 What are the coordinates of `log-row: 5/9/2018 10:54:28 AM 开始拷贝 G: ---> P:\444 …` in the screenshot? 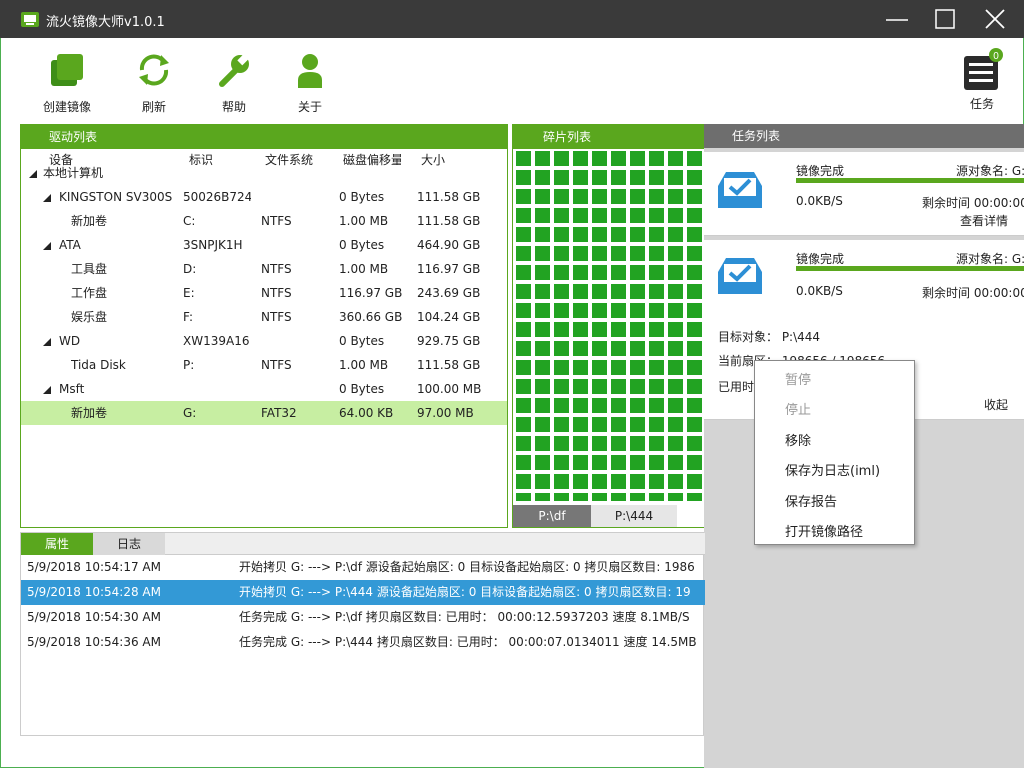 It's located at (363, 592).